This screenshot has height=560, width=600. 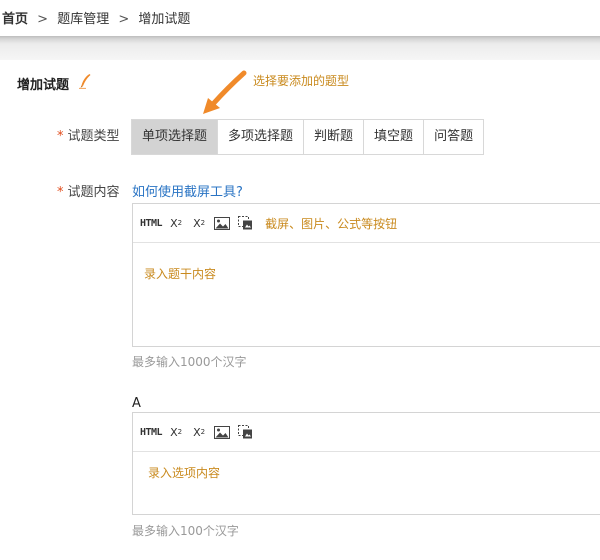 What do you see at coordinates (175, 137) in the screenshot?
I see `tab-single-choice: 单项选择题` at bounding box center [175, 137].